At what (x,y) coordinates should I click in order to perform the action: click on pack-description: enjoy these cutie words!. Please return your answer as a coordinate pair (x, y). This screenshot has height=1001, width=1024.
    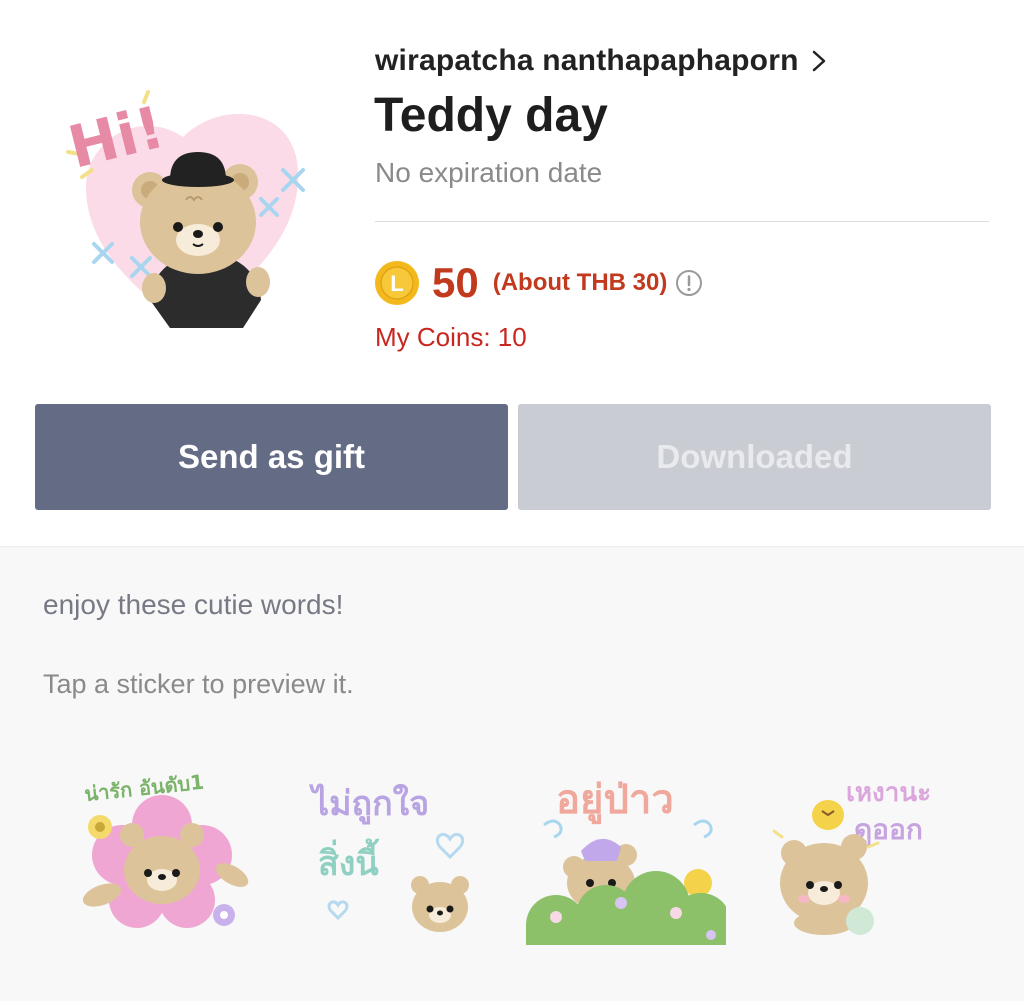
    Looking at the image, I should click on (193, 604).